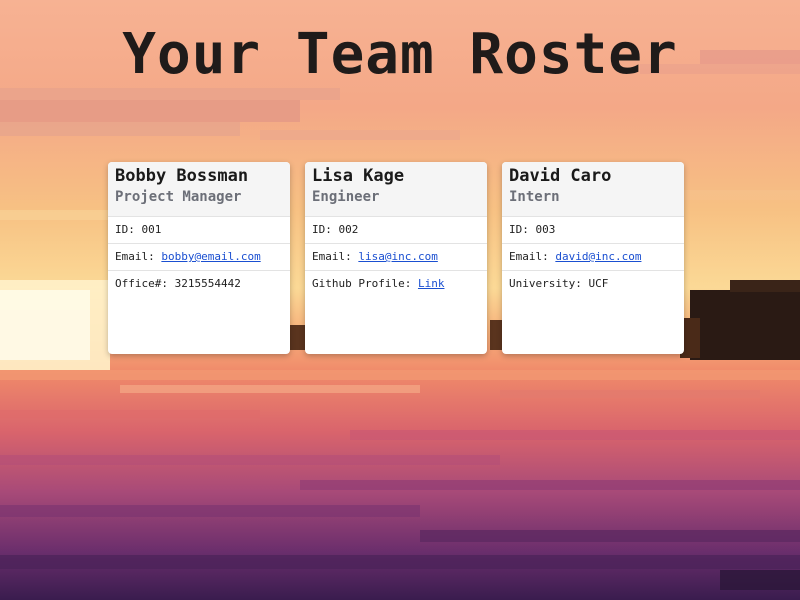 Image resolution: width=800 pixels, height=600 pixels. What do you see at coordinates (431, 283) in the screenshot?
I see `github-link: Link` at bounding box center [431, 283].